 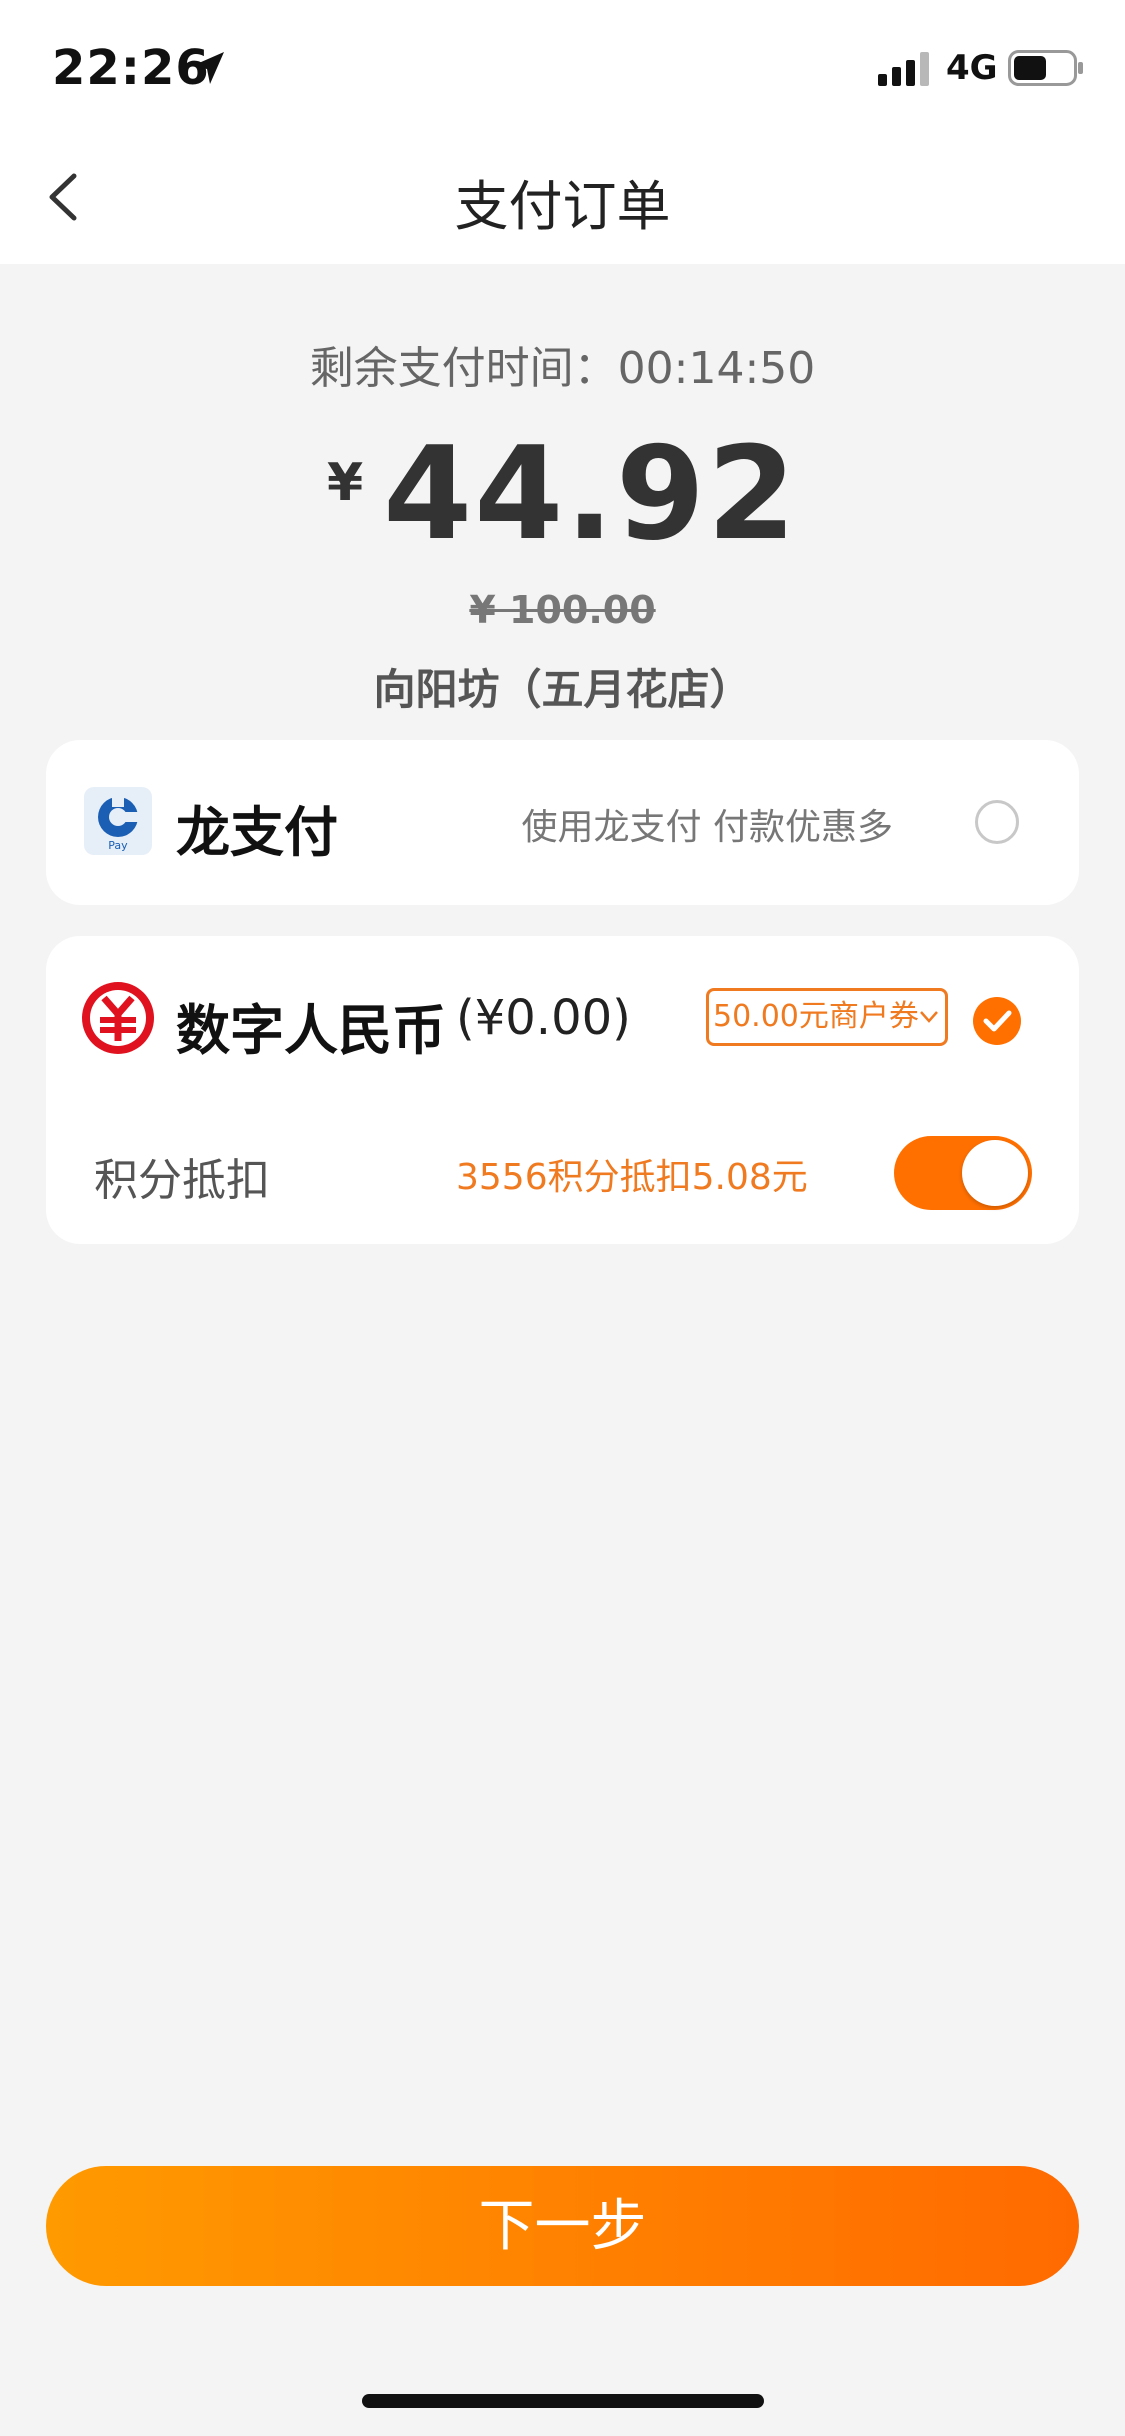 What do you see at coordinates (118, 1018) in the screenshot?
I see `digital-rmb-logo-icon` at bounding box center [118, 1018].